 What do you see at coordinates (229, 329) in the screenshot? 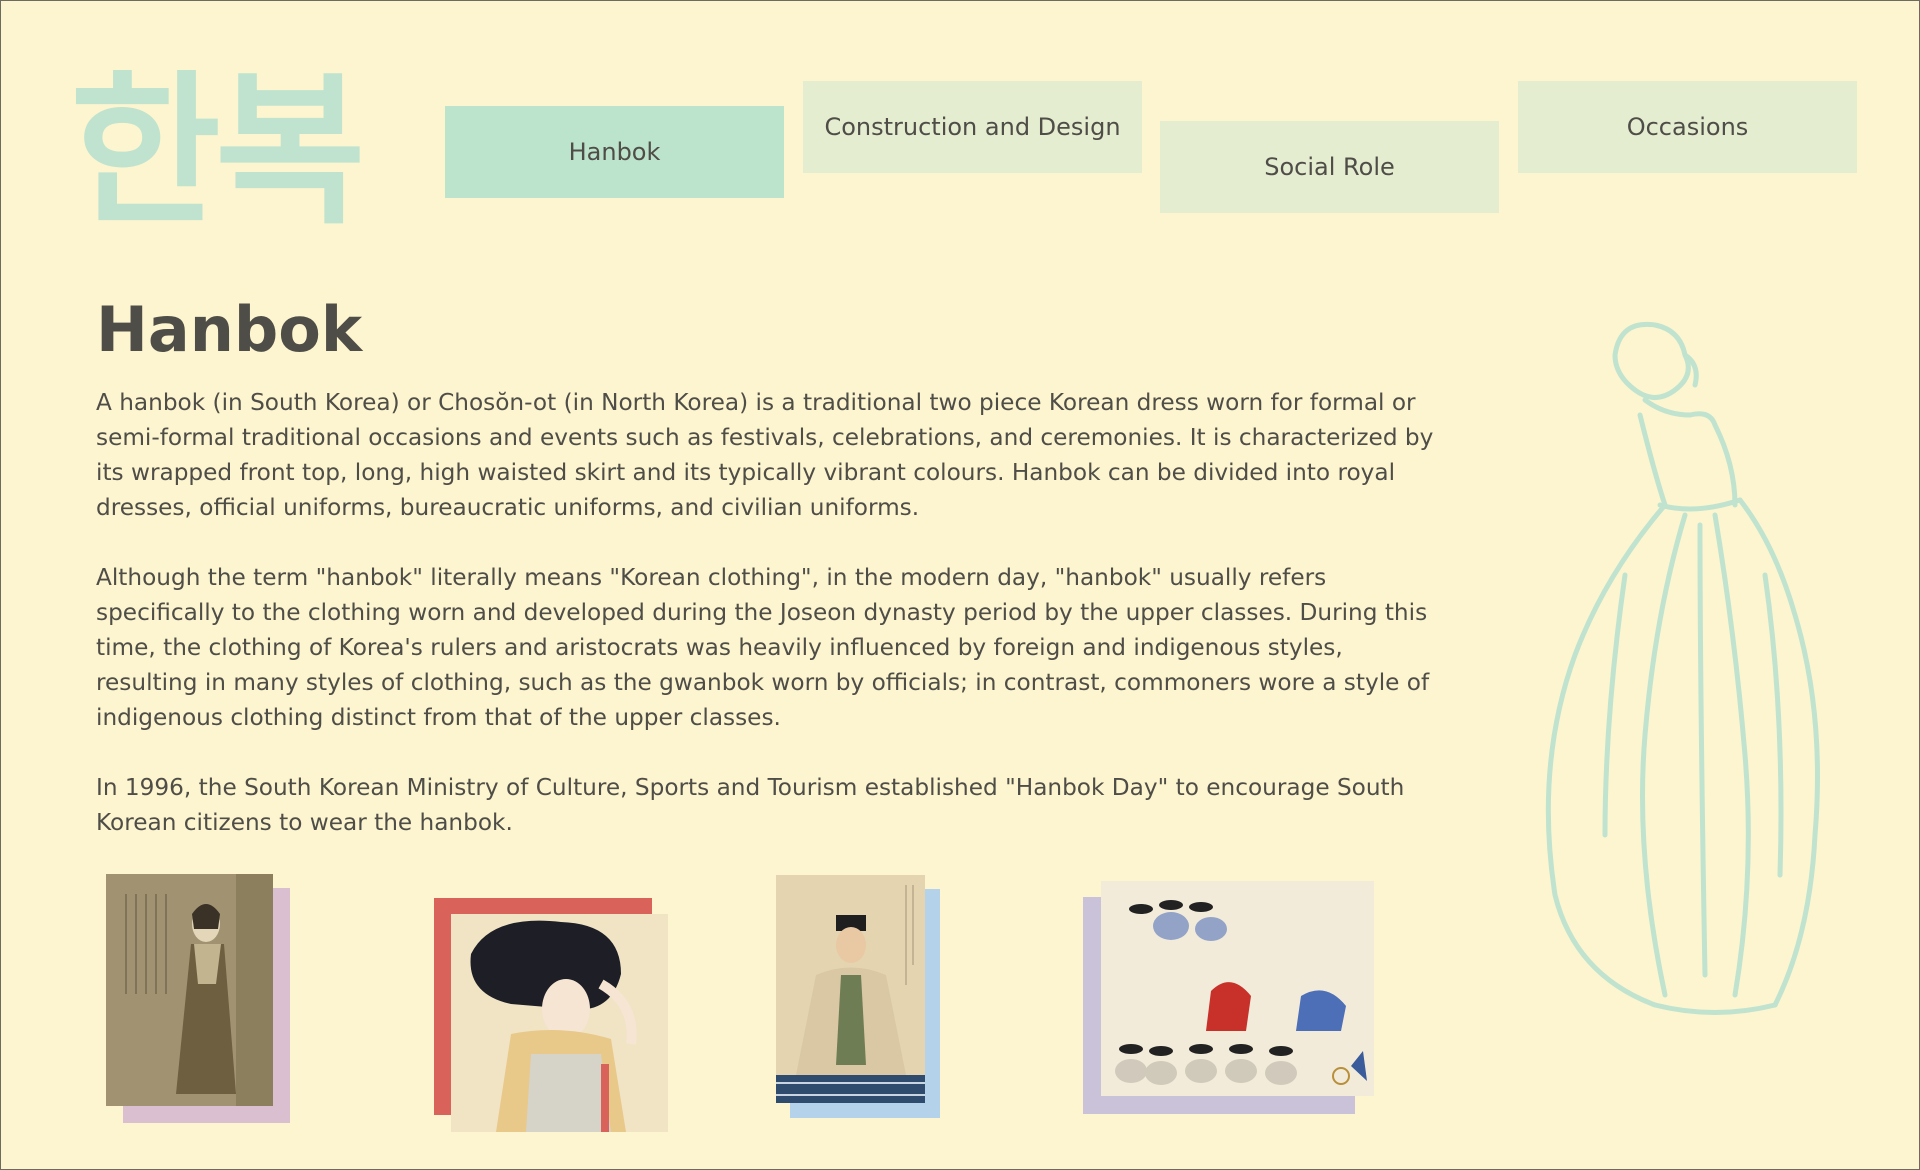
I see `page-title: Hanbok` at bounding box center [229, 329].